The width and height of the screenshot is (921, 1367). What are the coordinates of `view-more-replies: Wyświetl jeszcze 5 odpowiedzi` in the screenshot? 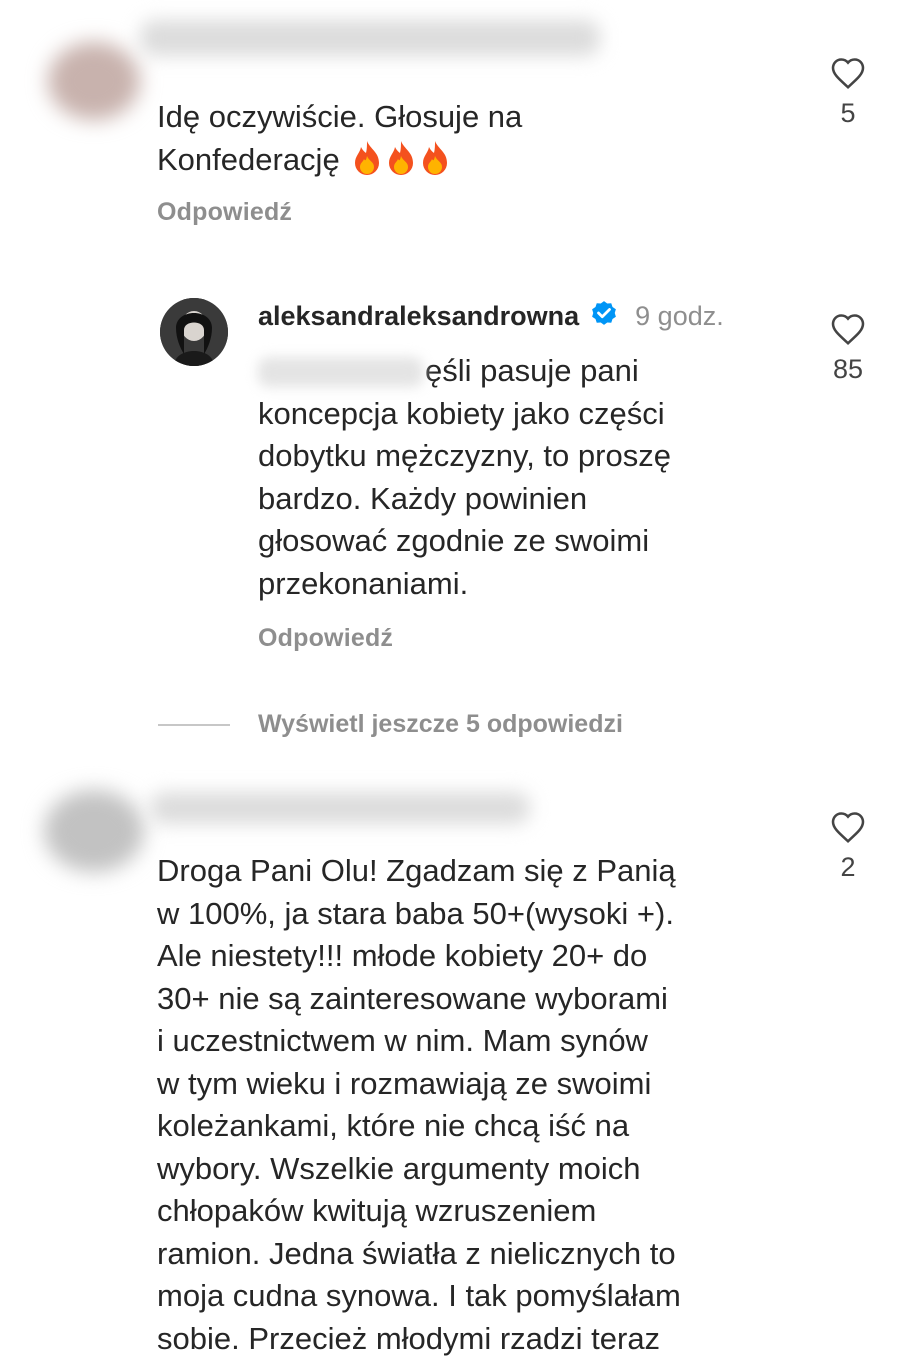 It's located at (390, 724).